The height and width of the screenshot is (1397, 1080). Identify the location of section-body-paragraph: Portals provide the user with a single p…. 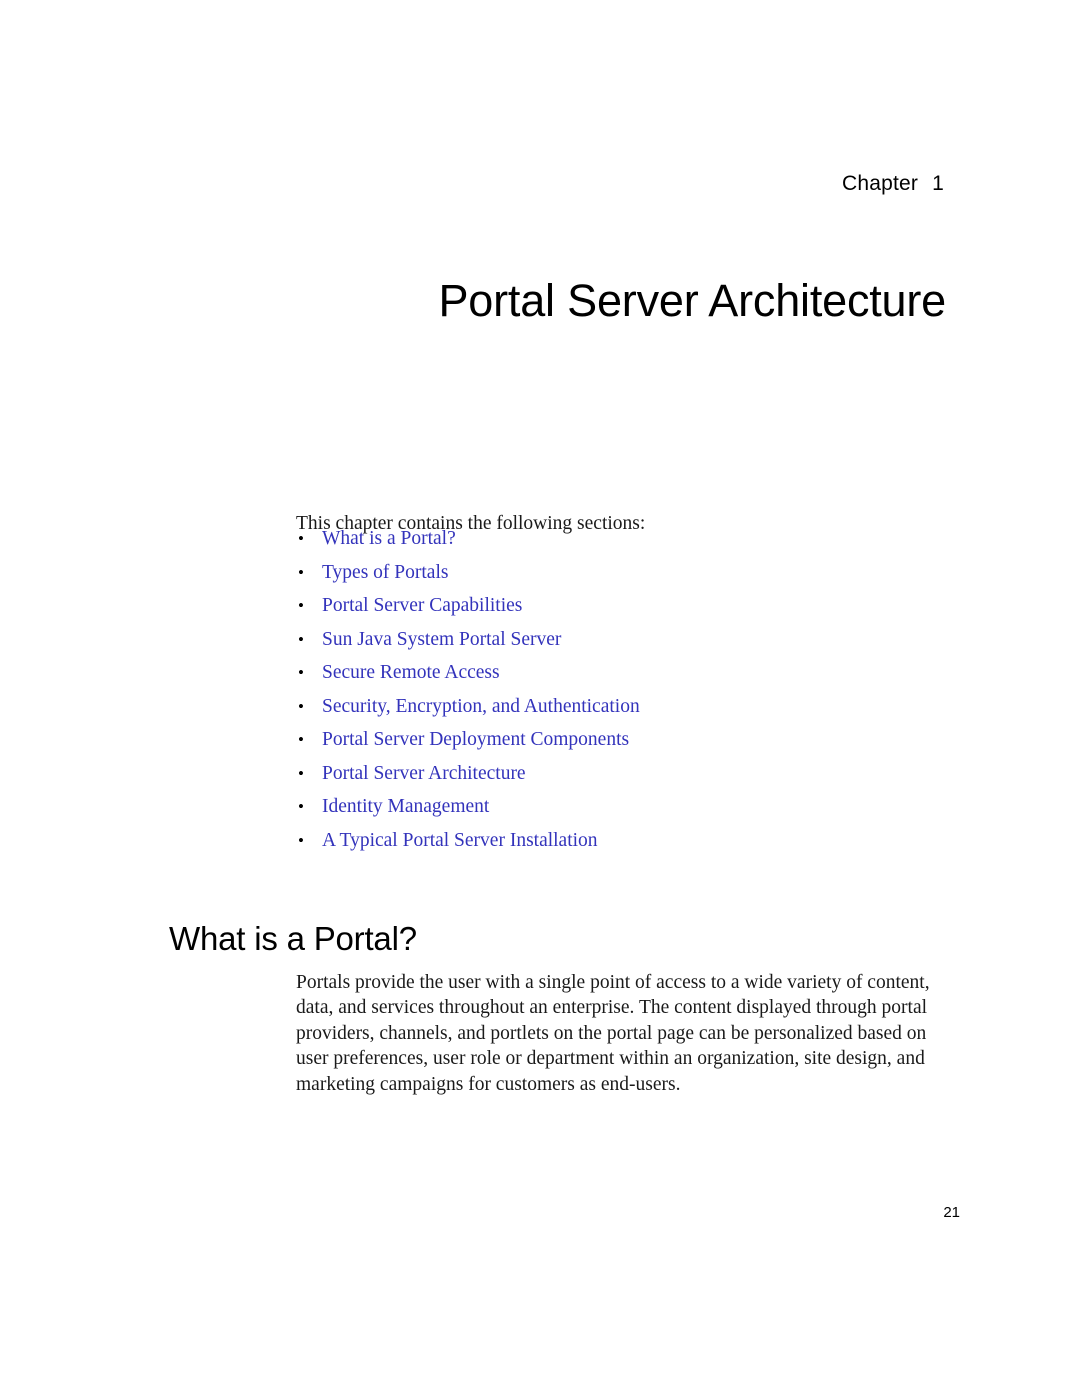
(613, 1033).